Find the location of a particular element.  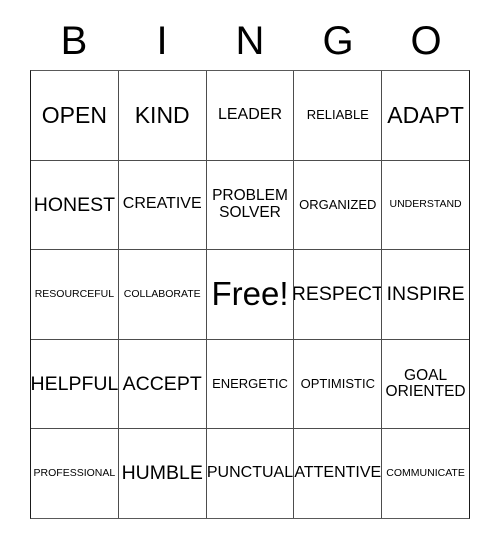

bingo-cell-label: ACCEPT is located at coordinates (162, 383).